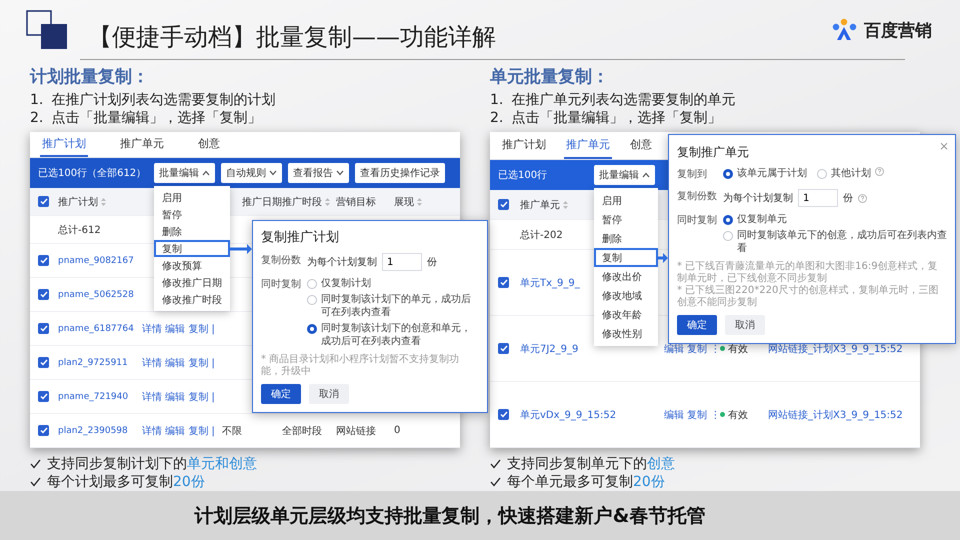 The height and width of the screenshot is (540, 960). What do you see at coordinates (318, 173) in the screenshot?
I see `toolbar-button: 查看报告` at bounding box center [318, 173].